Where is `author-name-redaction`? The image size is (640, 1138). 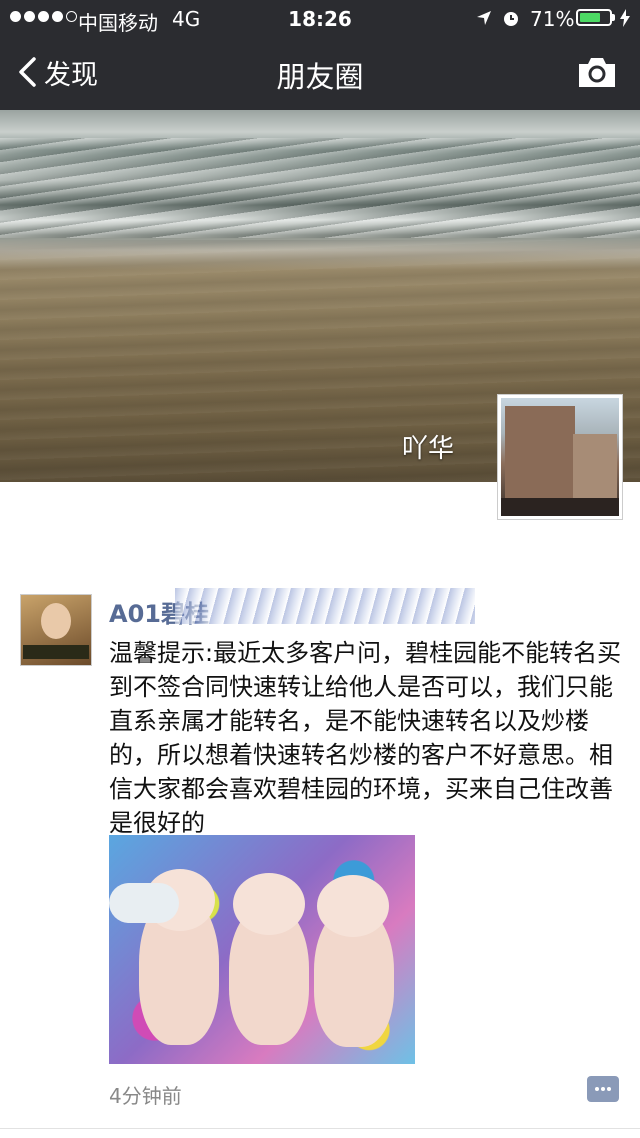 author-name-redaction is located at coordinates (325, 606).